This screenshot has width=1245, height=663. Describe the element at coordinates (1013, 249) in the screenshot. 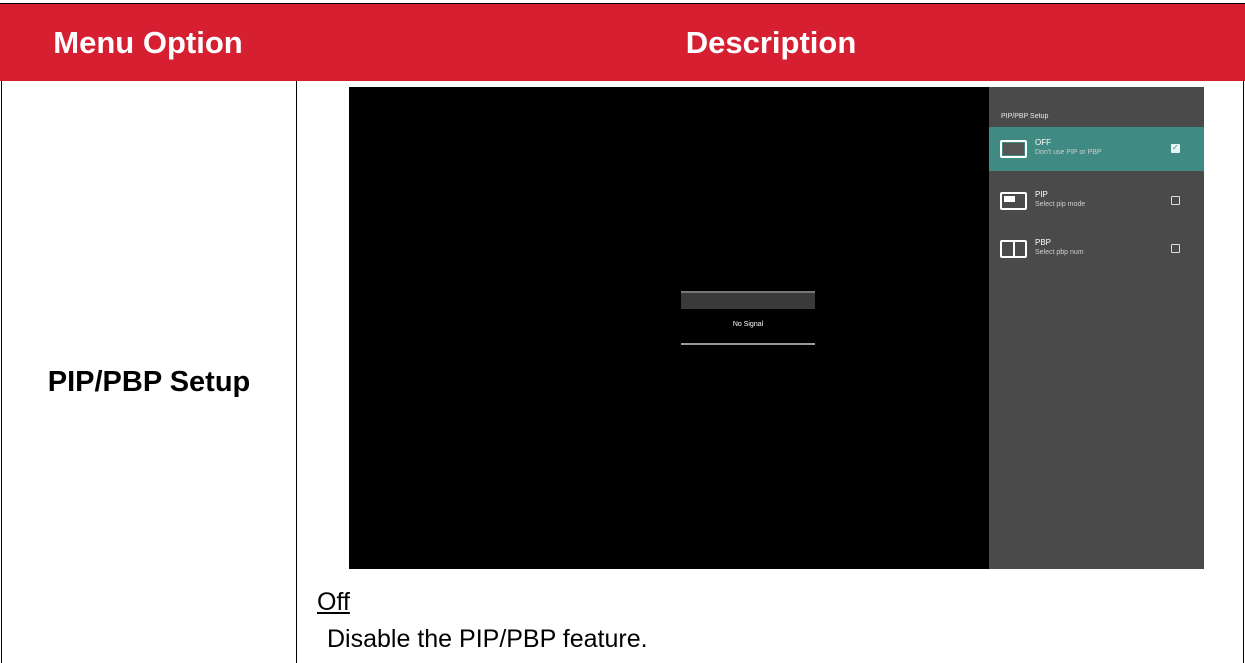

I see `pbp-icon` at that location.